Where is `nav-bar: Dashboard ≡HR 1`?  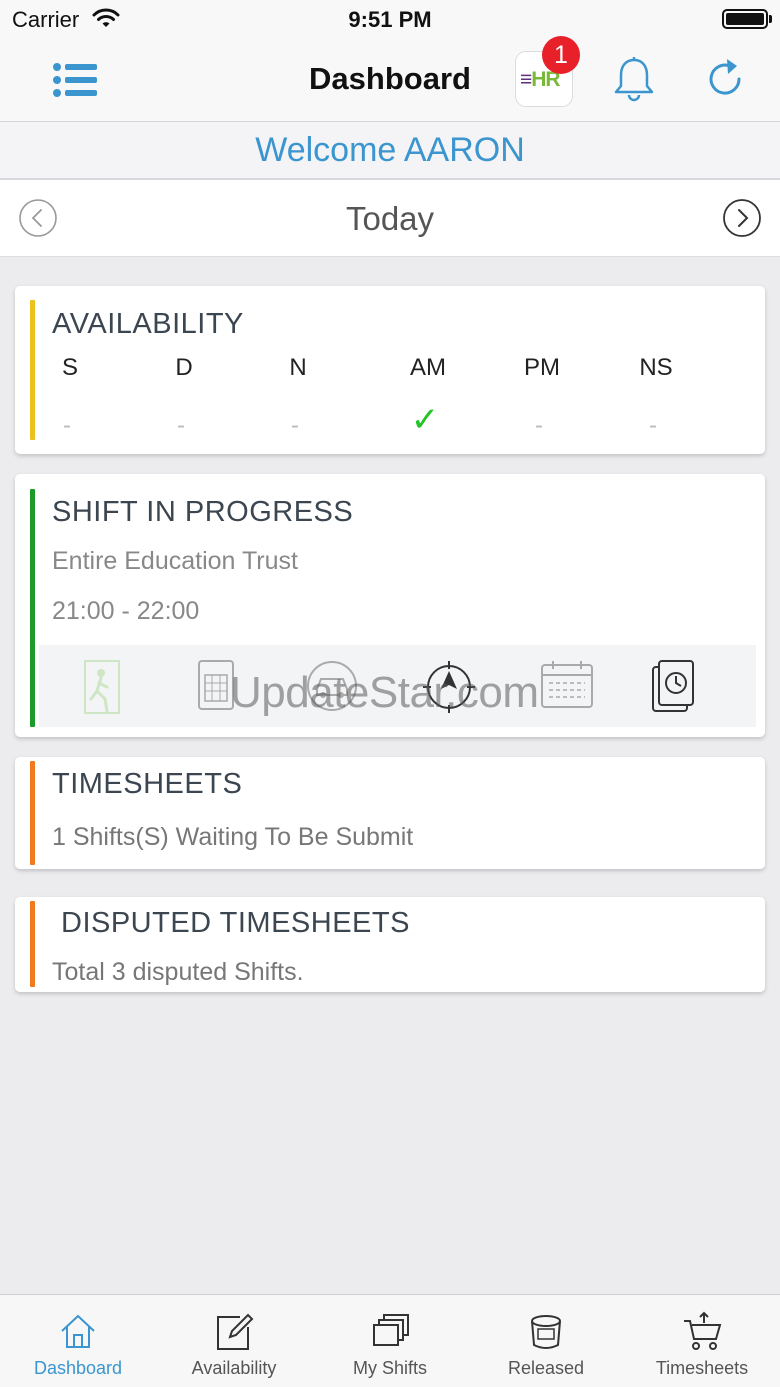 nav-bar: Dashboard ≡HR 1 is located at coordinates (390, 79).